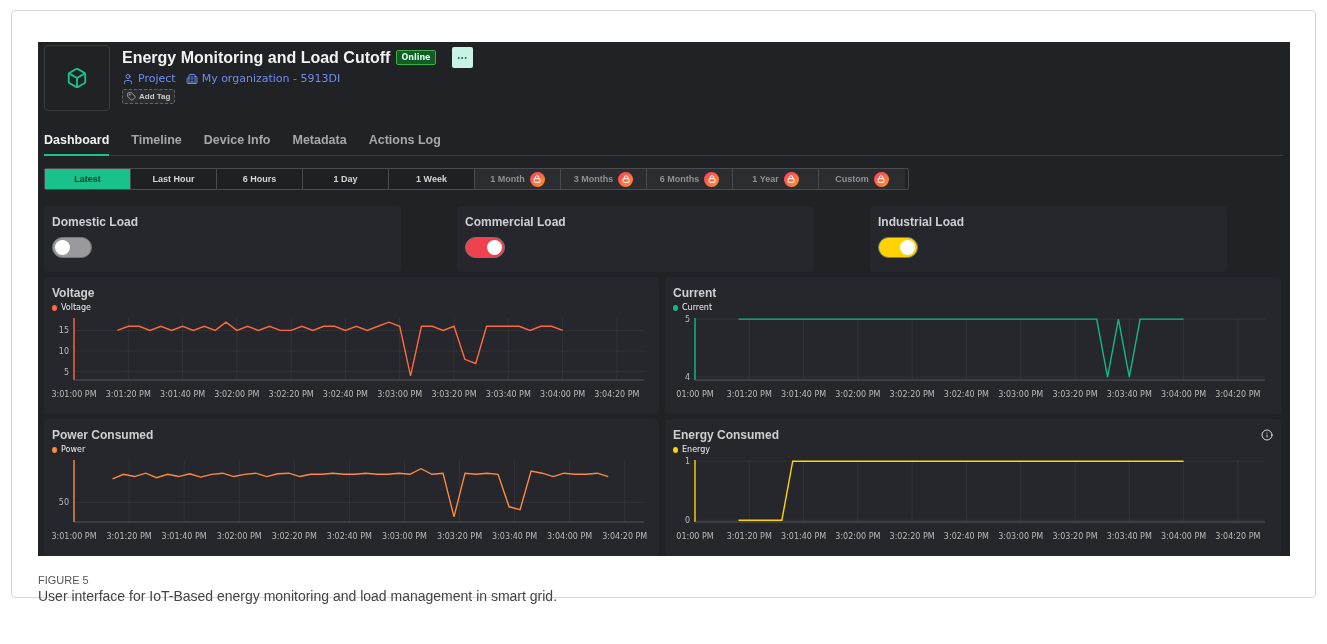 This screenshot has width=1327, height=644. Describe the element at coordinates (76, 307) in the screenshot. I see `legend-label: Voltage` at that location.